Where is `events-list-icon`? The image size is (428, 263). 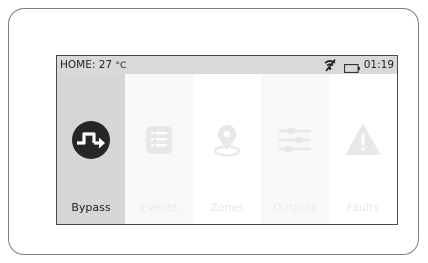
events-list-icon is located at coordinates (159, 140).